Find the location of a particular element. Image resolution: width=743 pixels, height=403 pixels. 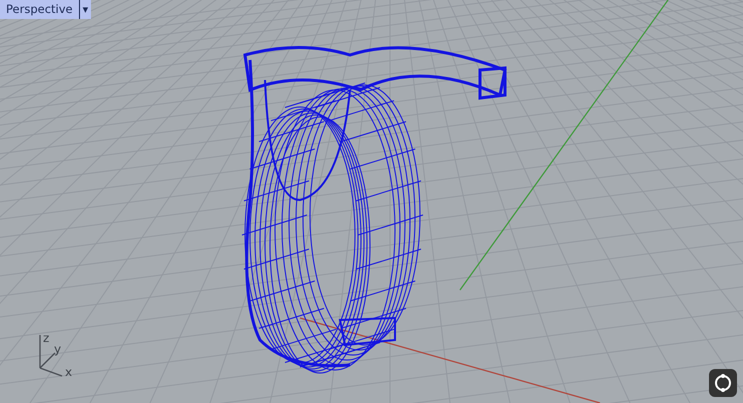

viewport-title-tab: Perspective is located at coordinates (39, 9).